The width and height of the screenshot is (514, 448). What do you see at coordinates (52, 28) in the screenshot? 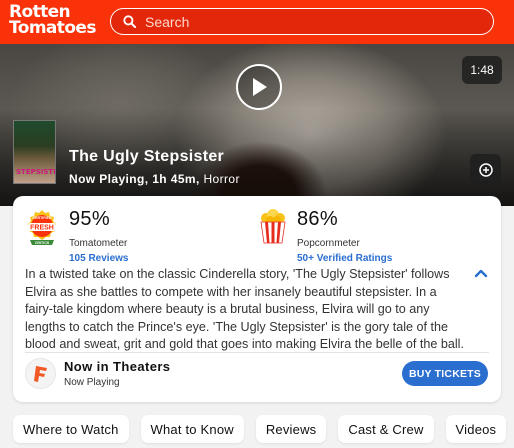
I see `logo-line-2: Tomatoes` at bounding box center [52, 28].